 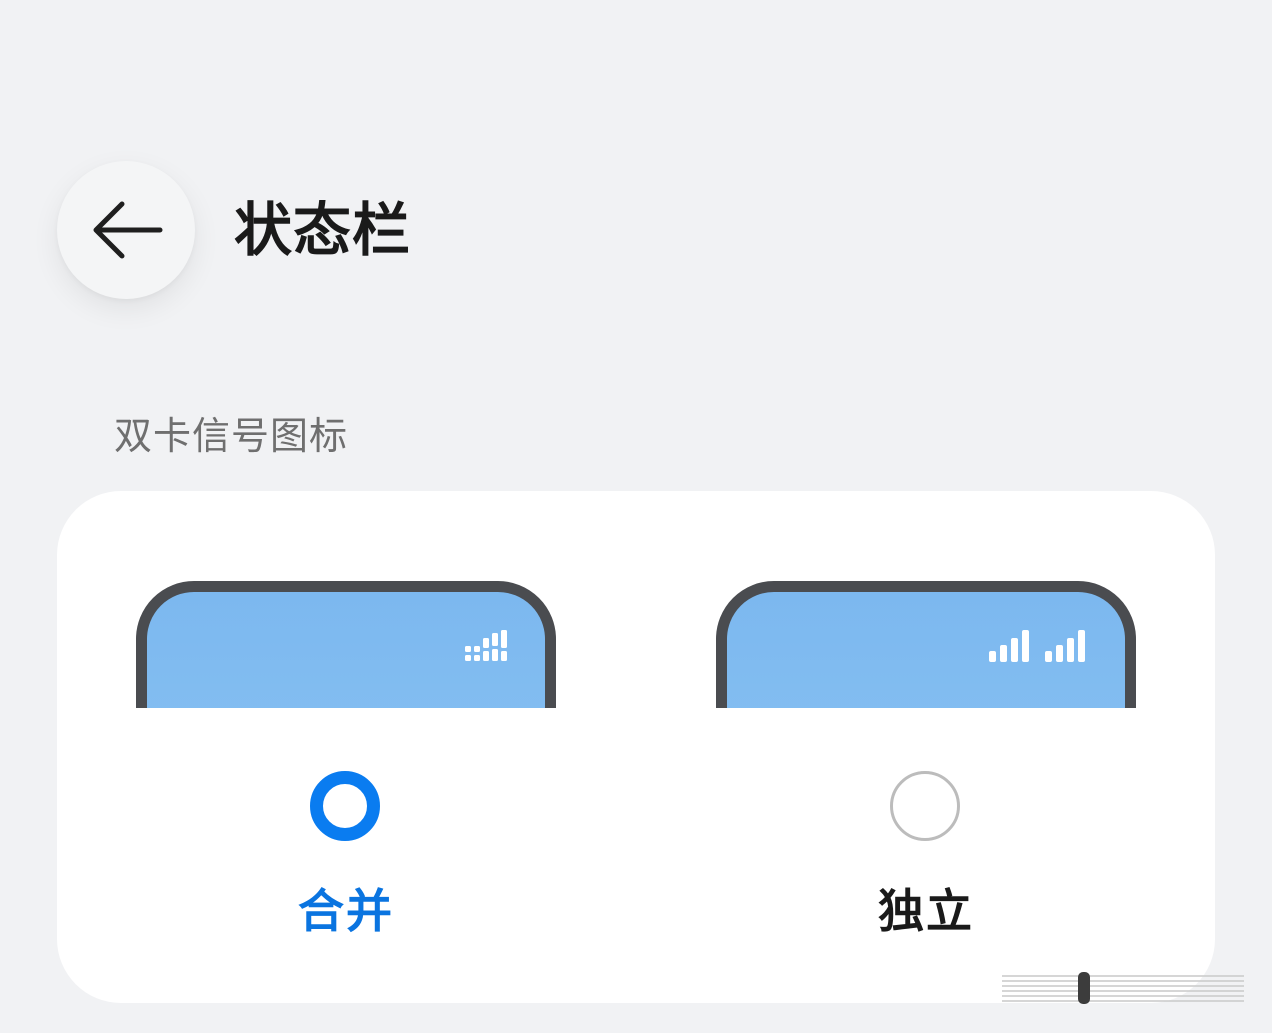 I want to click on back-button, so click(x=126, y=230).